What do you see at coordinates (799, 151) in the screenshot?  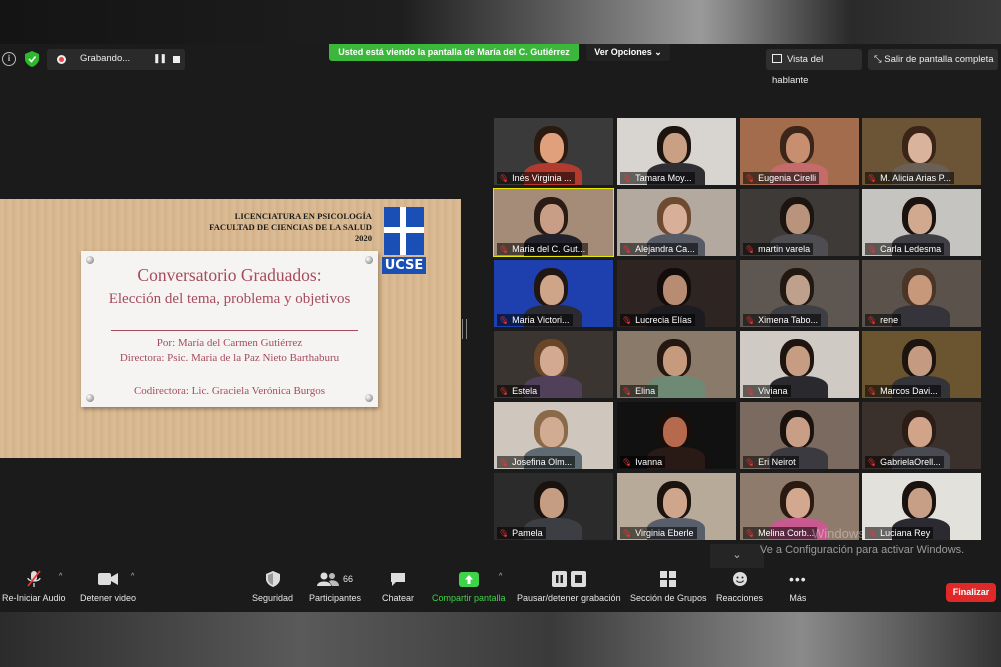 I see `participant-video-tile: 🎙 Eugenia Cirelli` at bounding box center [799, 151].